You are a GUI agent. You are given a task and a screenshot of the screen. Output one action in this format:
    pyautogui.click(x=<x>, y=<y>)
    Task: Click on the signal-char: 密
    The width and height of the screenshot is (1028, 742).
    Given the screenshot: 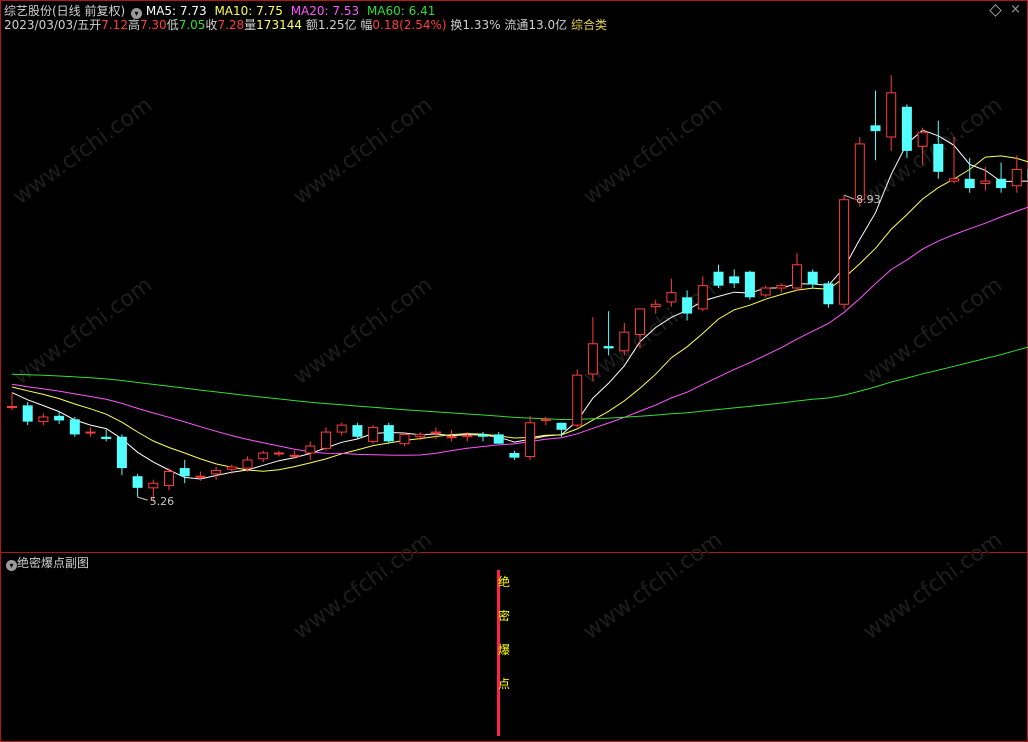 What is the action you would take?
    pyautogui.click(x=504, y=615)
    